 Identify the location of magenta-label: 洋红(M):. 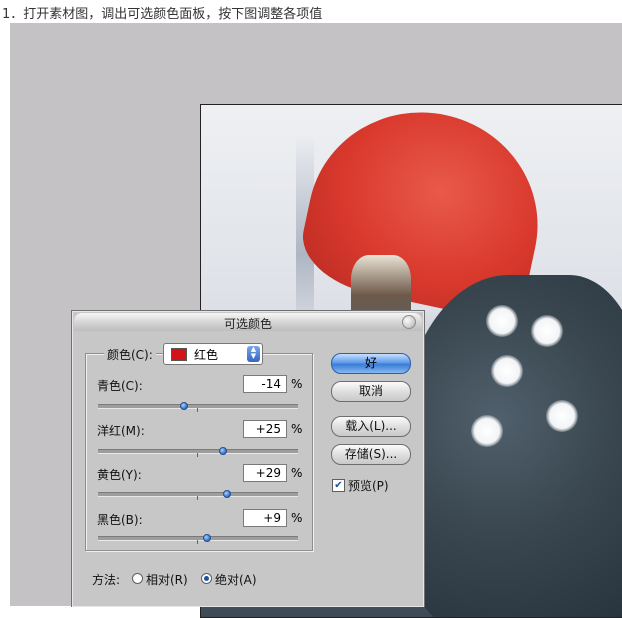
(121, 431).